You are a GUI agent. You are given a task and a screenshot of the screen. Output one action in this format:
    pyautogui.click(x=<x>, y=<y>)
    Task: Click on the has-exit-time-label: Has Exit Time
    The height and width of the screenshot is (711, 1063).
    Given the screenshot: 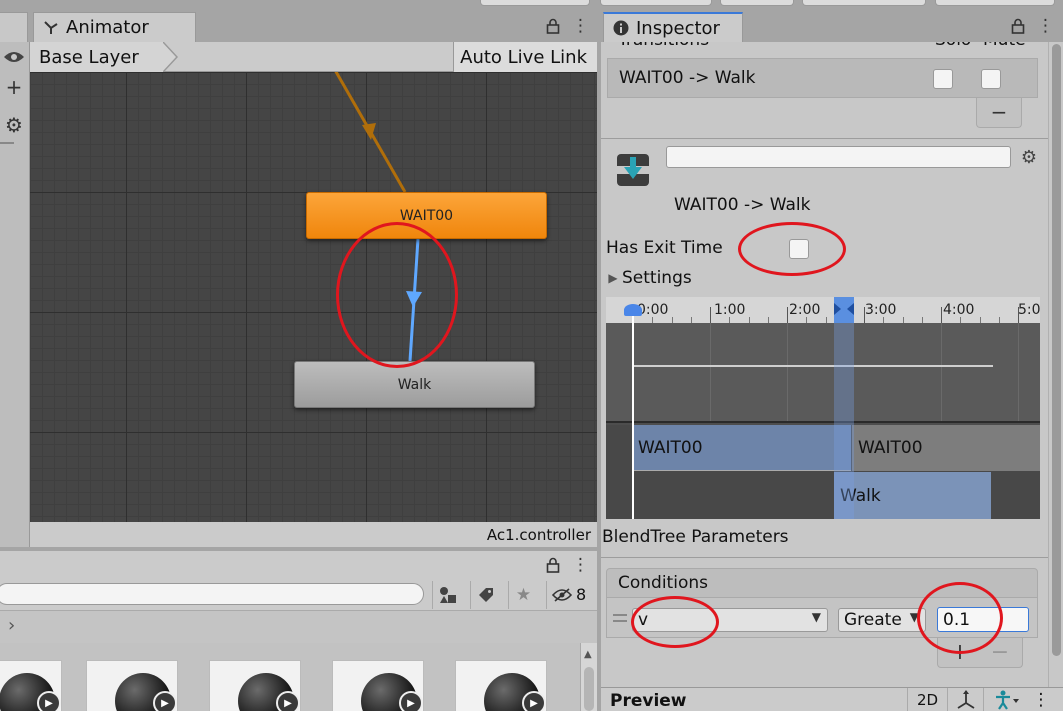 What is the action you would take?
    pyautogui.click(x=664, y=248)
    